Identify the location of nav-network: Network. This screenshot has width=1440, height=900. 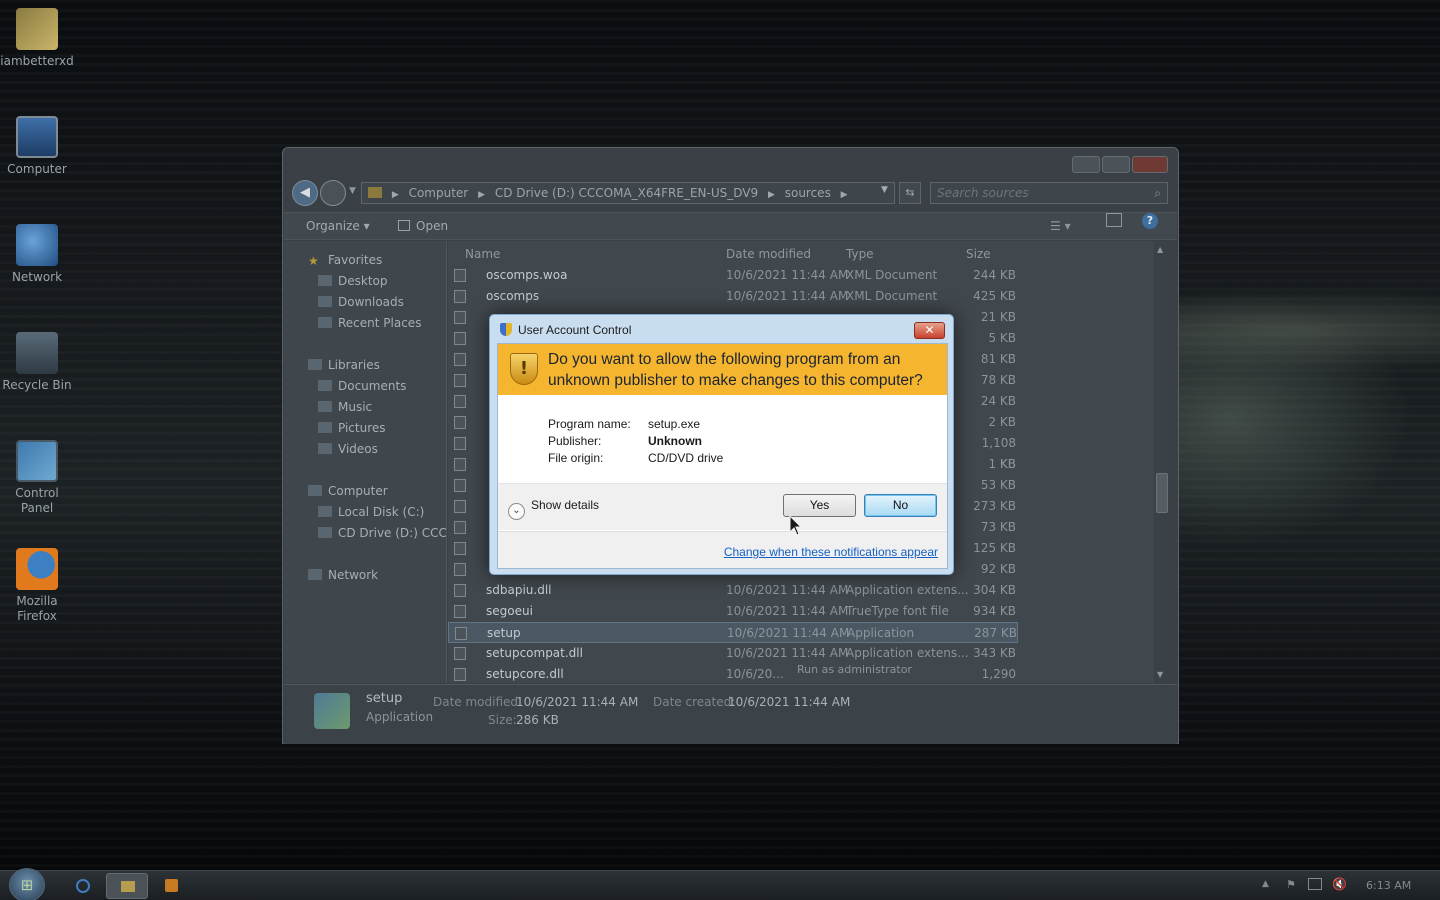
(343, 575).